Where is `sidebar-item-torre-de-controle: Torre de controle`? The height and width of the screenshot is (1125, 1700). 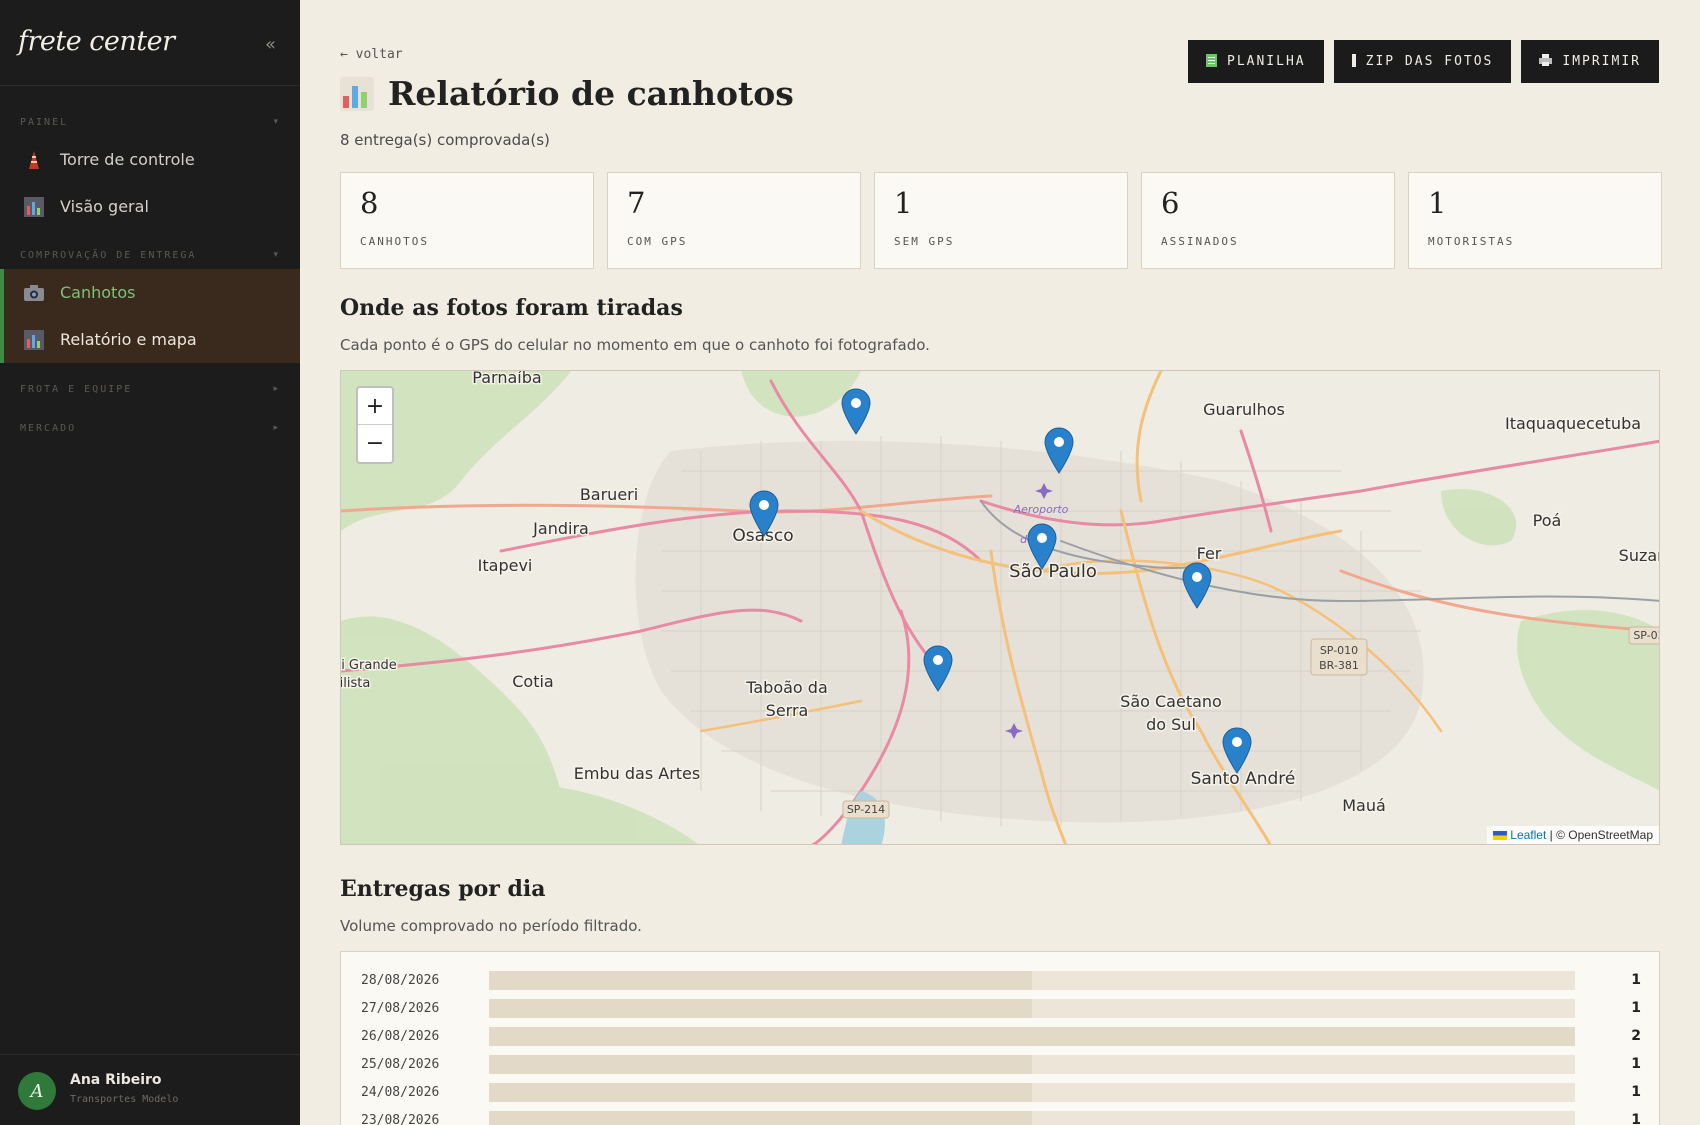
sidebar-item-torre-de-controle: Torre de controle is located at coordinates (150, 159).